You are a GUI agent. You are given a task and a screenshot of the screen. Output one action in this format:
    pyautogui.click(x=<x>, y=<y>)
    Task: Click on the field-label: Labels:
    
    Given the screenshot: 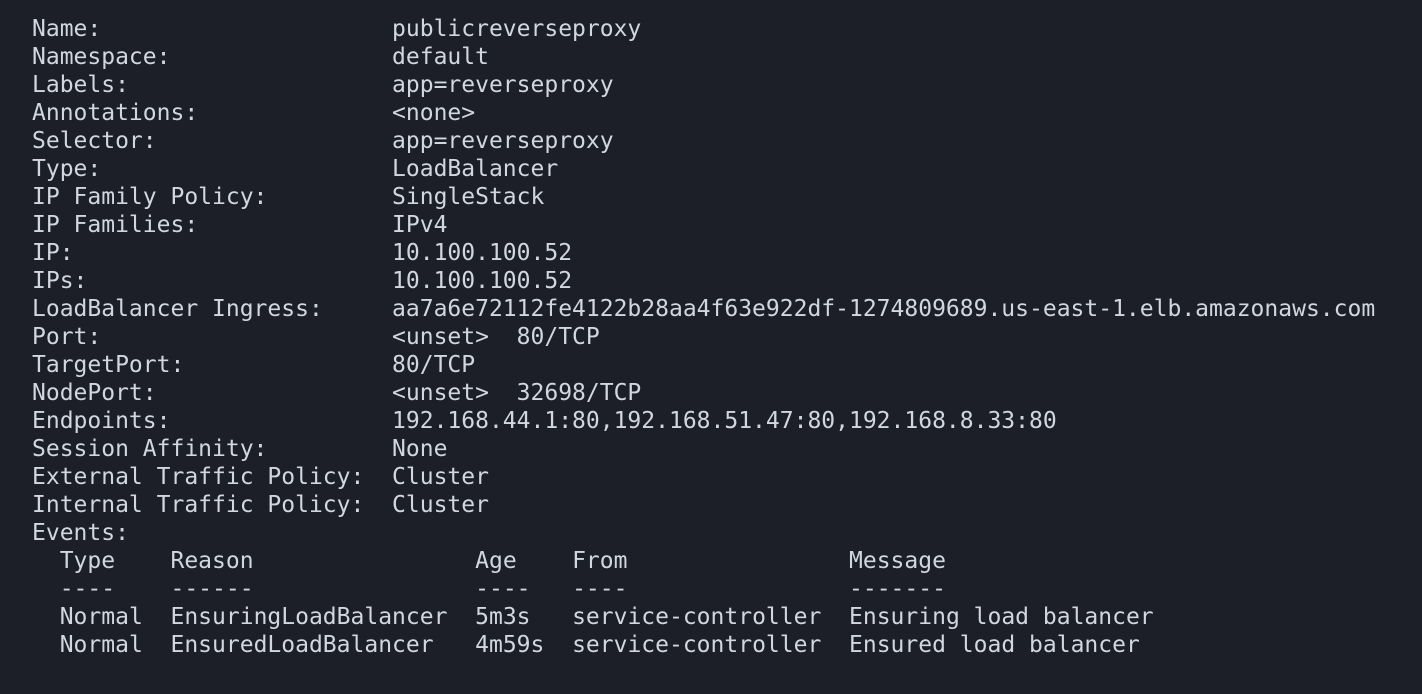 What is the action you would take?
    pyautogui.click(x=212, y=85)
    